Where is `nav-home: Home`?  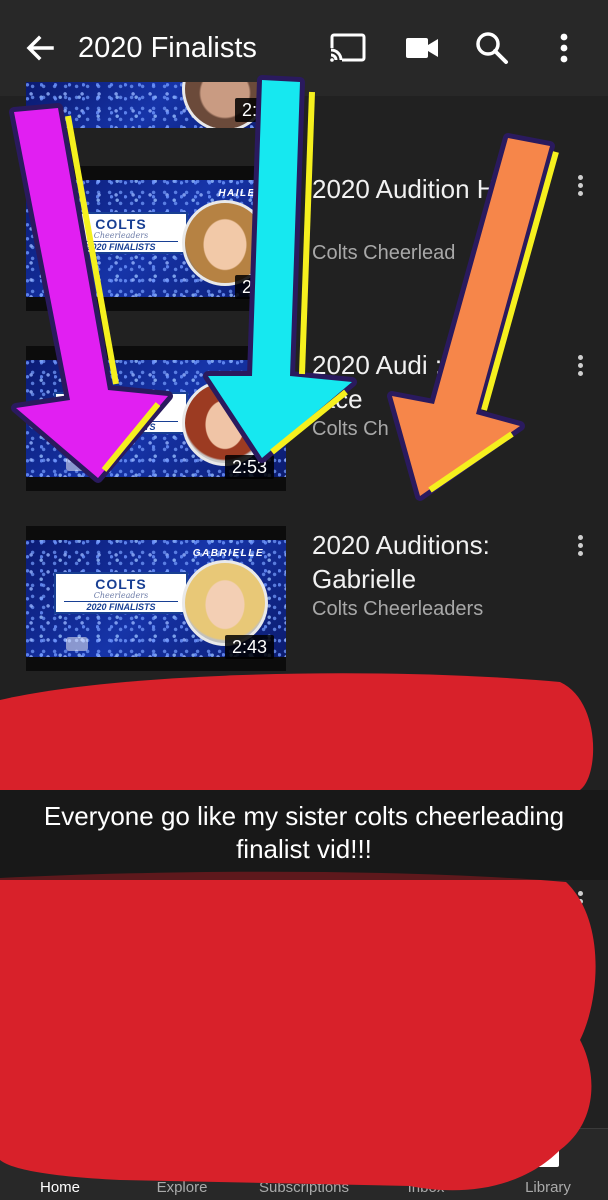
nav-home: Home is located at coordinates (60, 1164).